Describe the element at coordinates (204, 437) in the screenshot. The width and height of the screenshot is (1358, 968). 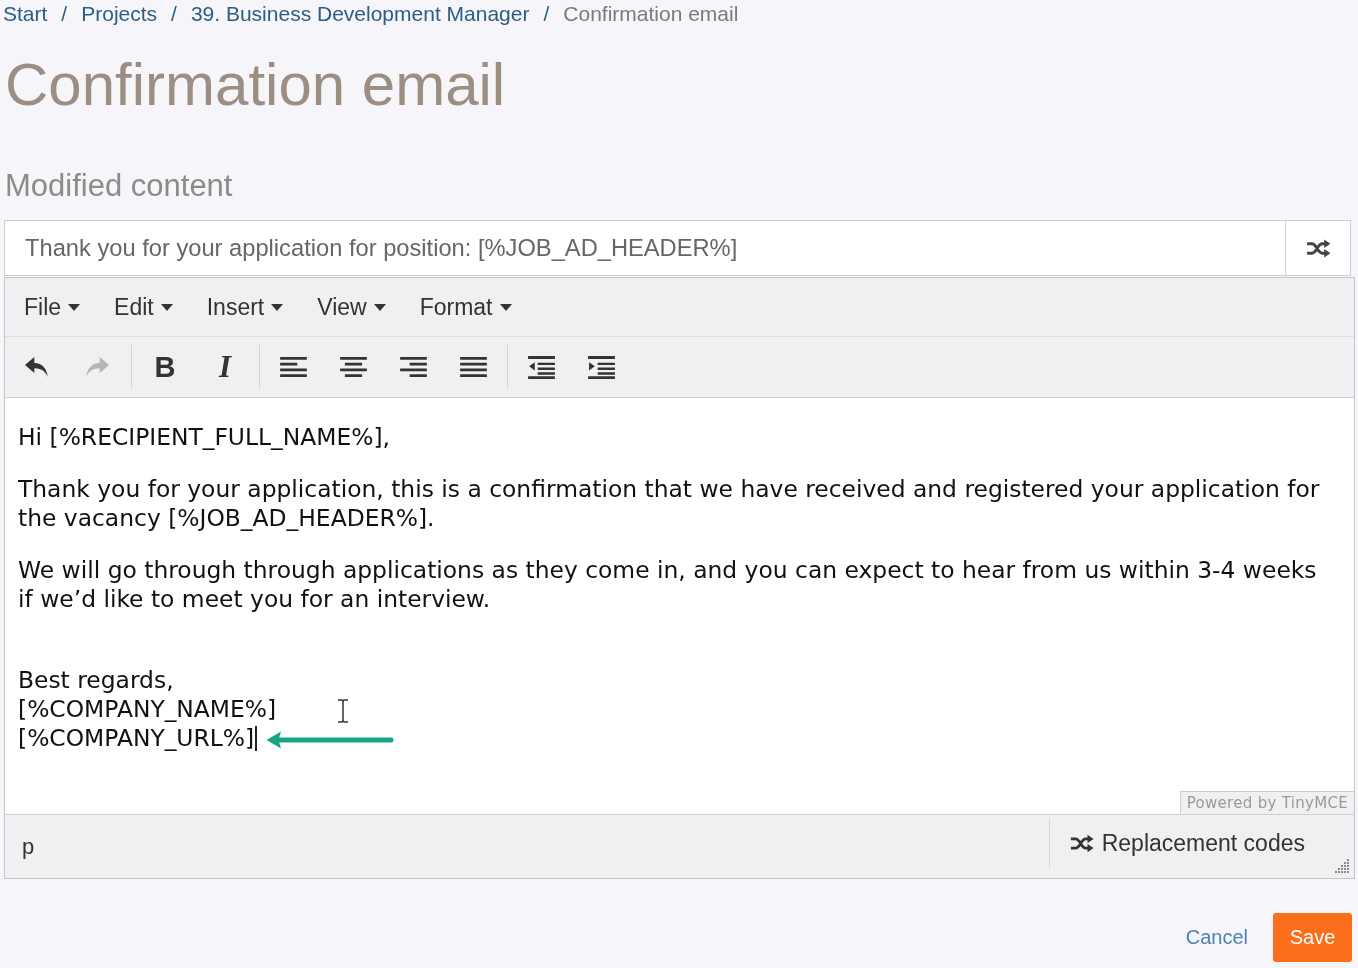
I see `email-paragraph: Hi [%RECIPIENT_FULL_NAME%],` at that location.